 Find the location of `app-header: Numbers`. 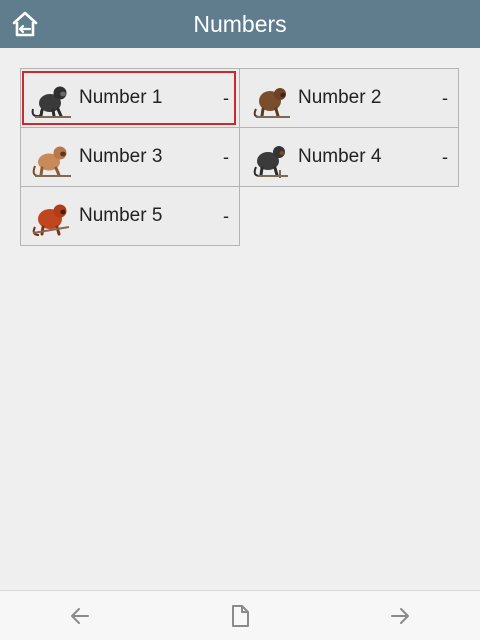

app-header: Numbers is located at coordinates (240, 24).